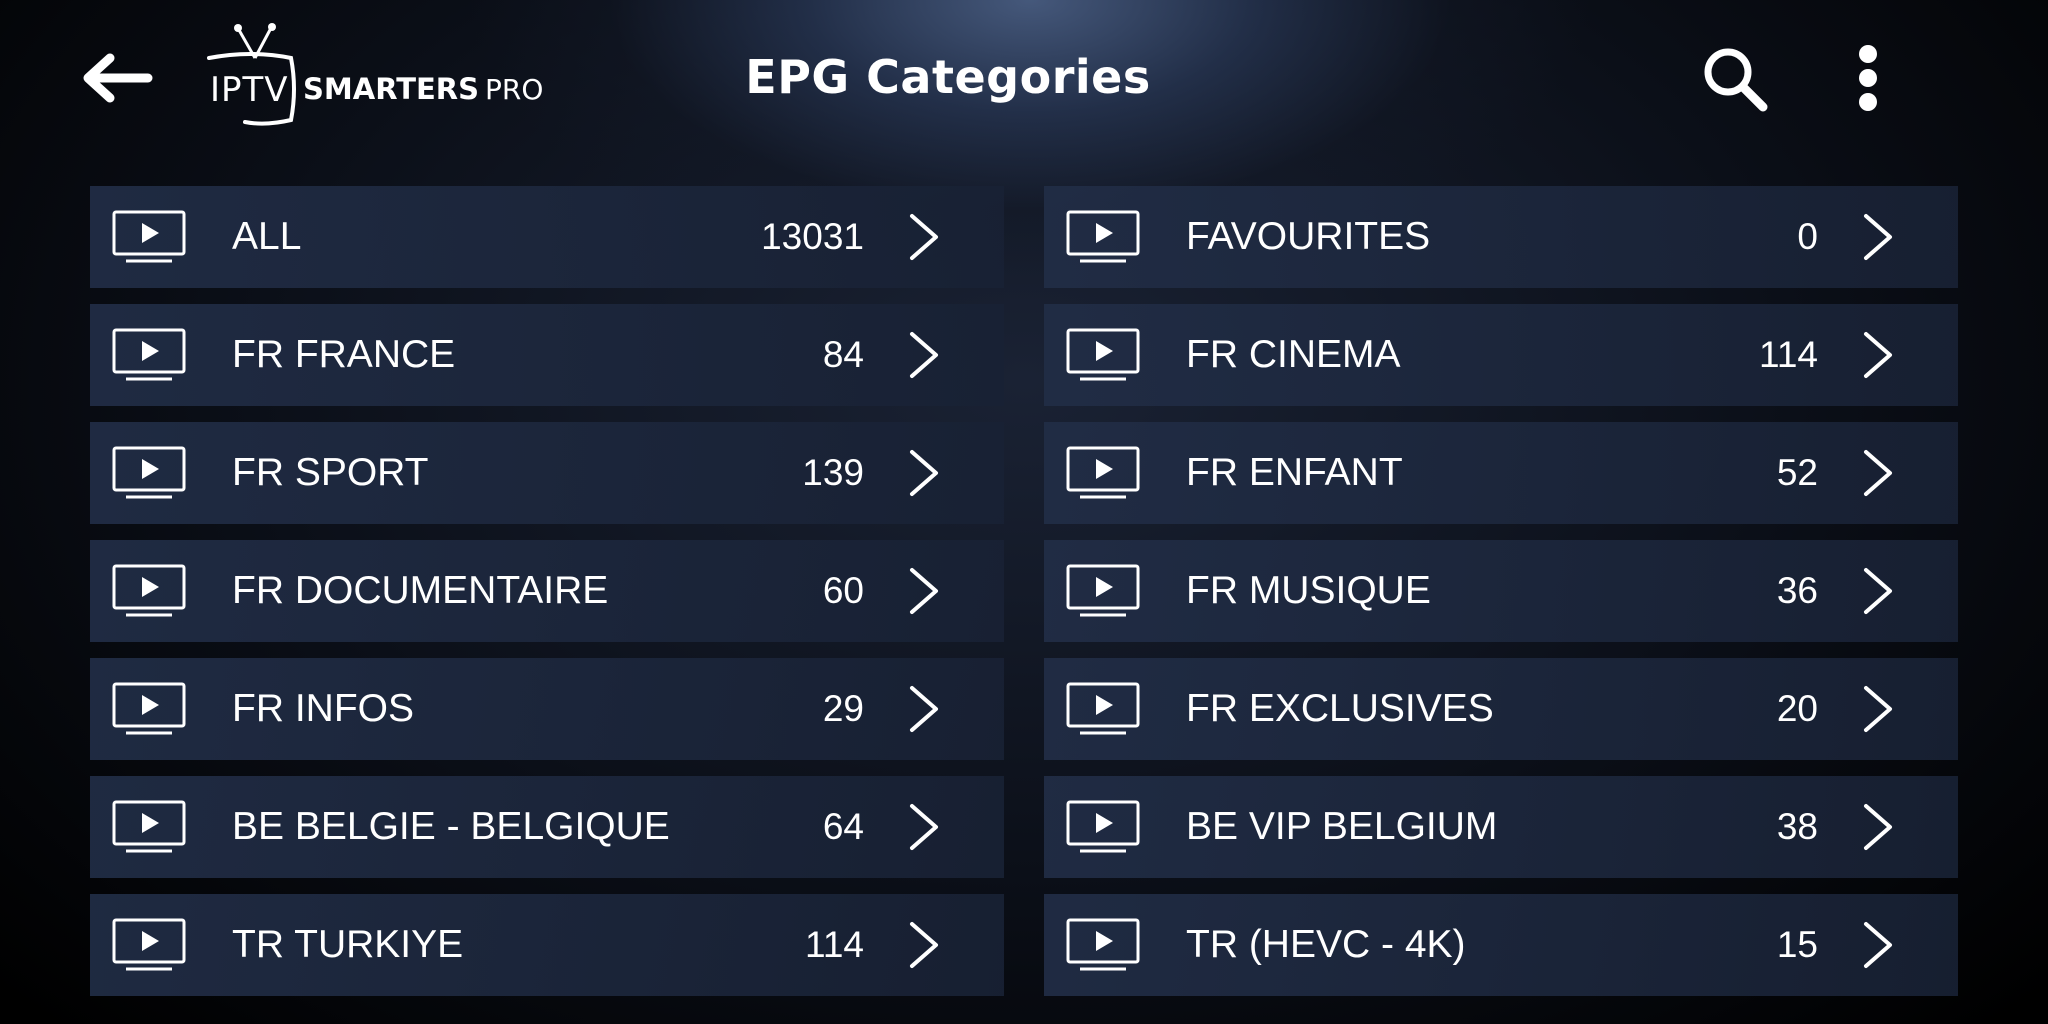  What do you see at coordinates (547, 709) in the screenshot?
I see `category-row: FR INFOS 29` at bounding box center [547, 709].